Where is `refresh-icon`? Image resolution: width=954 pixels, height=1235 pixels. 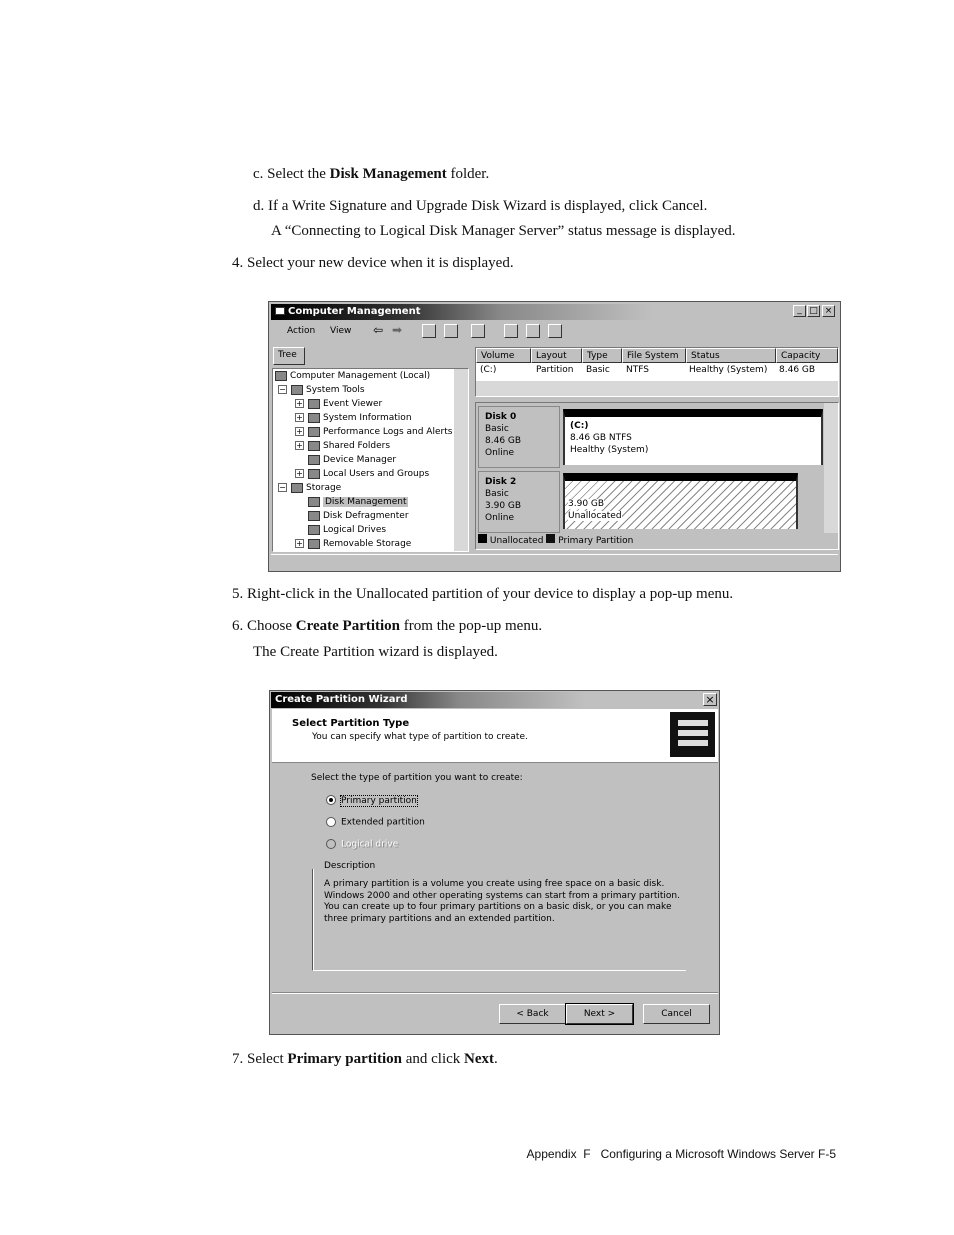 refresh-icon is located at coordinates (511, 331).